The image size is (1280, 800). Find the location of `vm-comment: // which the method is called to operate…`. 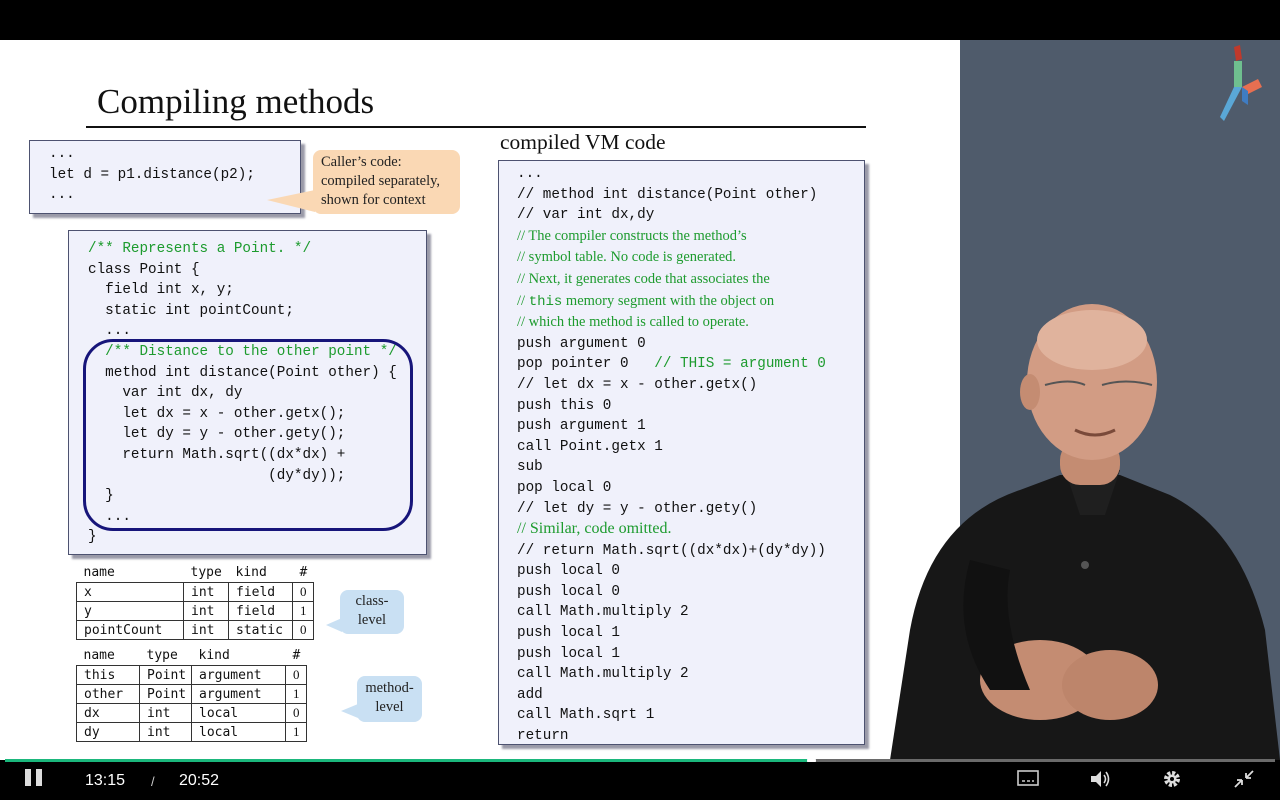

vm-comment: // which the method is called to operate… is located at coordinates (633, 322).